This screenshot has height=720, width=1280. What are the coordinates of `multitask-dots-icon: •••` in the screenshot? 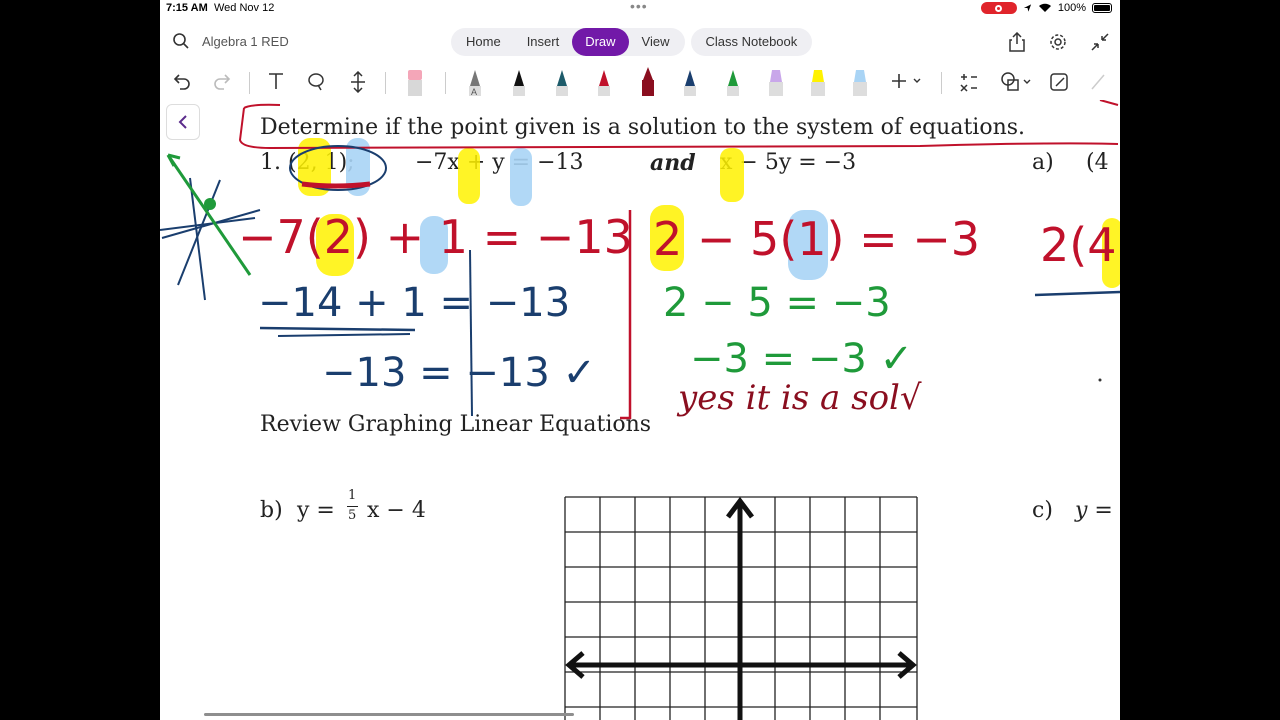 It's located at (639, 7).